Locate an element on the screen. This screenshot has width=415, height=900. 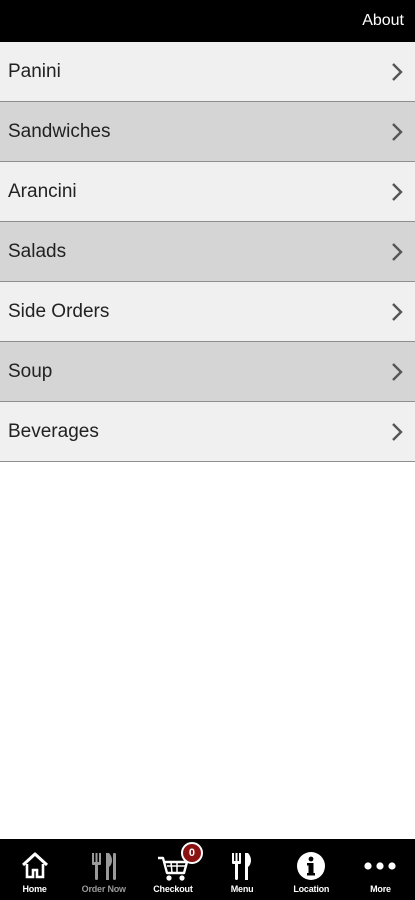
category-item-salads: Salads is located at coordinates (207, 252).